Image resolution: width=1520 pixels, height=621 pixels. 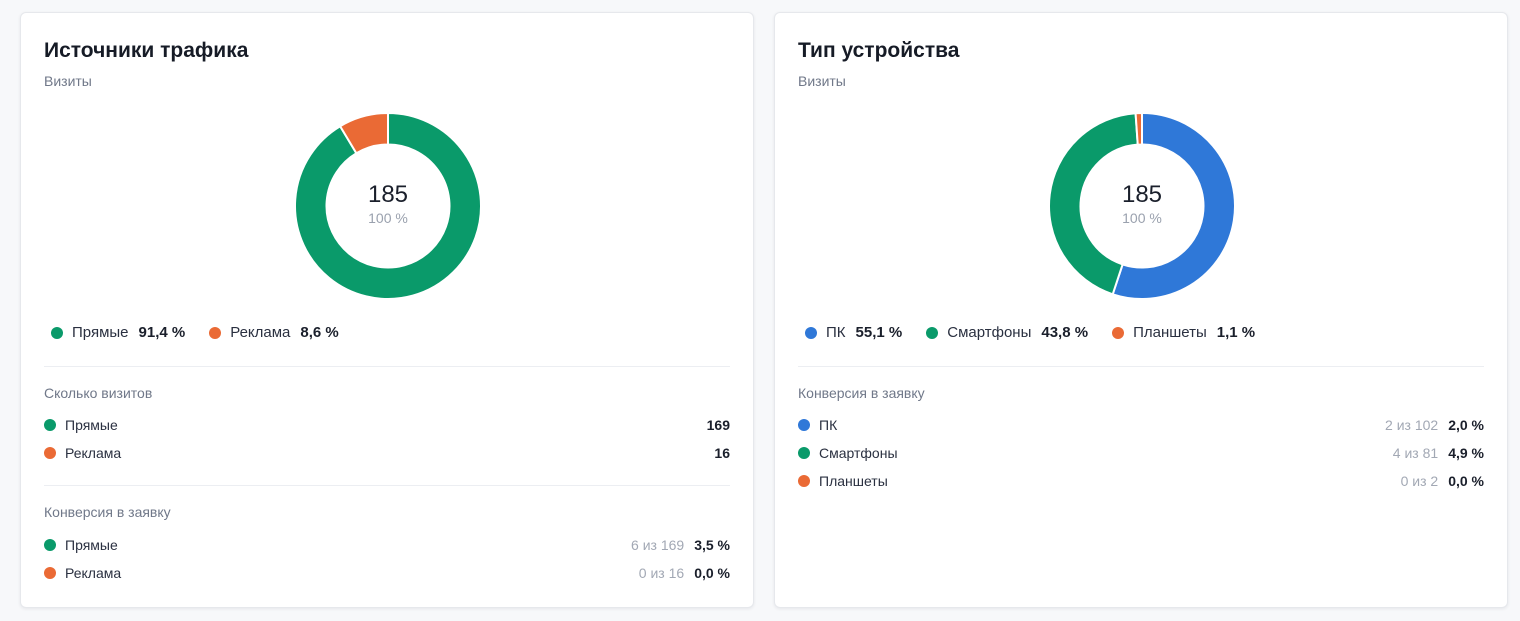 I want to click on conversion-row-direct: Прямые 6 из 169 3,5 %, so click(x=387, y=545).